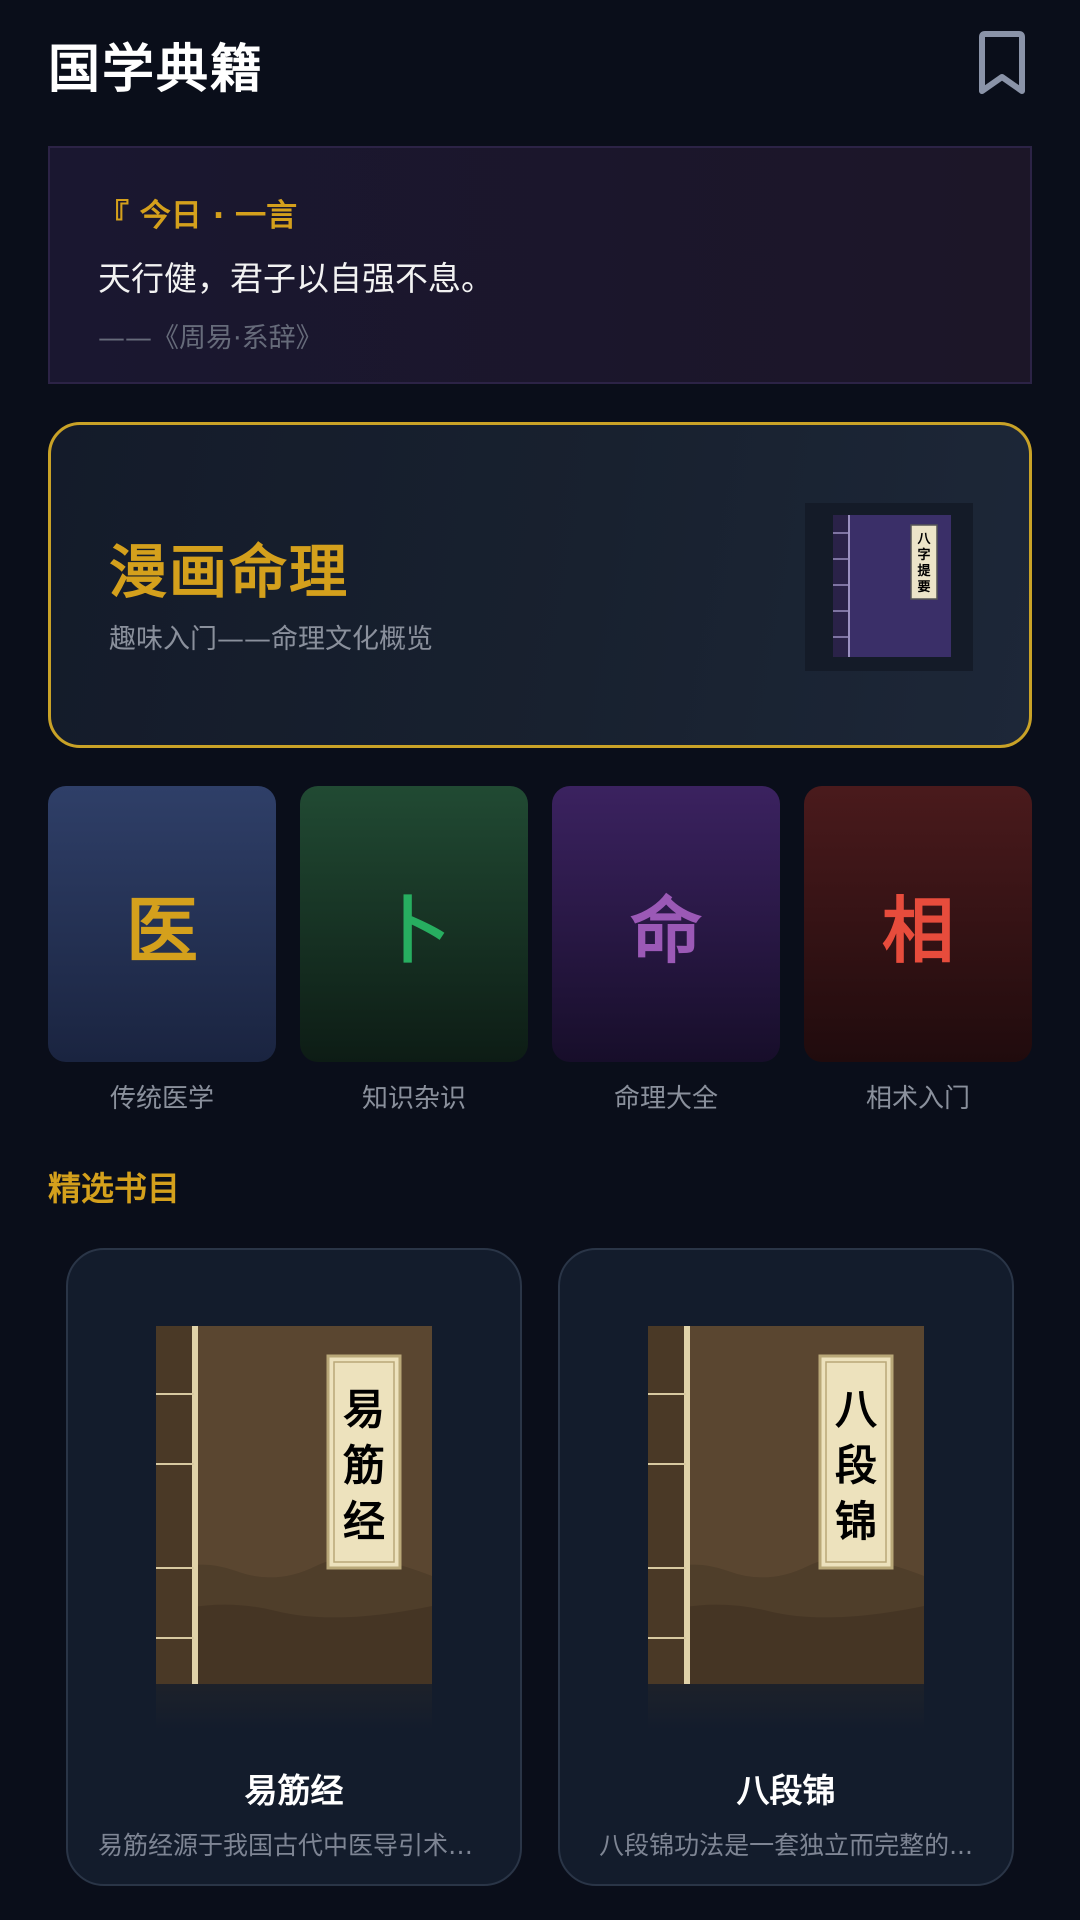 The width and height of the screenshot is (1080, 1920). I want to click on header: 国学典籍, so click(540, 64).